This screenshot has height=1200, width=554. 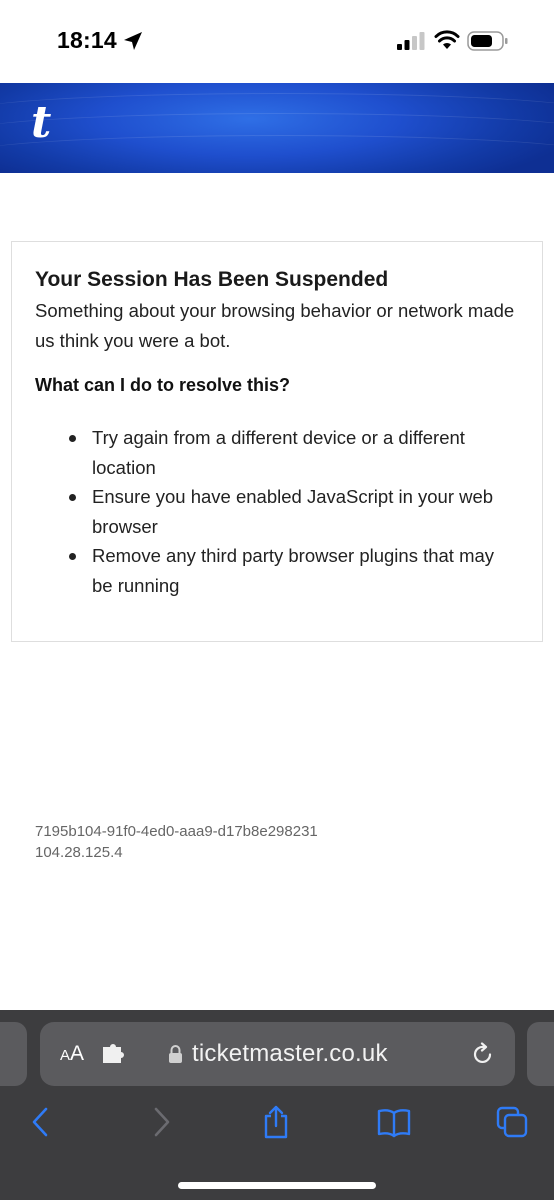 What do you see at coordinates (512, 1122) in the screenshot?
I see `tabs-icon` at bounding box center [512, 1122].